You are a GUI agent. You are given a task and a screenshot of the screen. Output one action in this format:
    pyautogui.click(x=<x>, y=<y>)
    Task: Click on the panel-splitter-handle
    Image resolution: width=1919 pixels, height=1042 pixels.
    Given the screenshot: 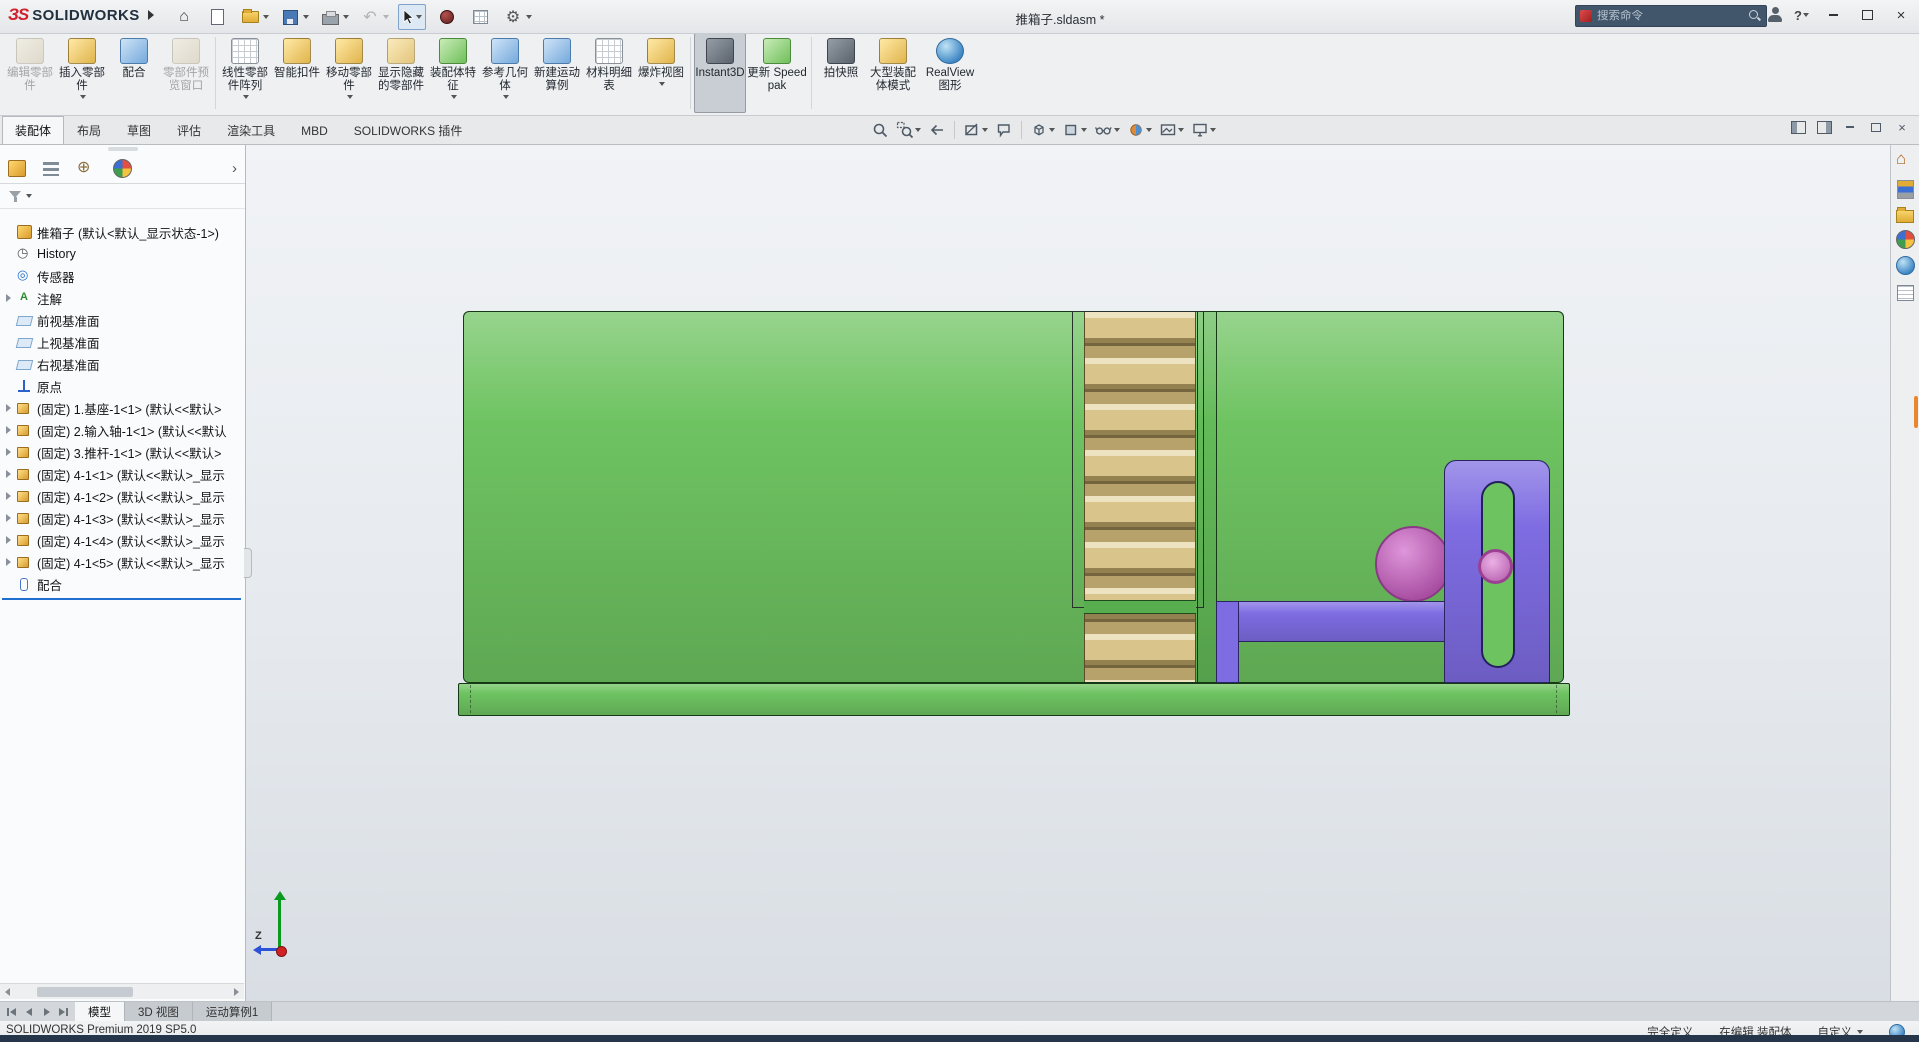 What is the action you would take?
    pyautogui.click(x=248, y=563)
    